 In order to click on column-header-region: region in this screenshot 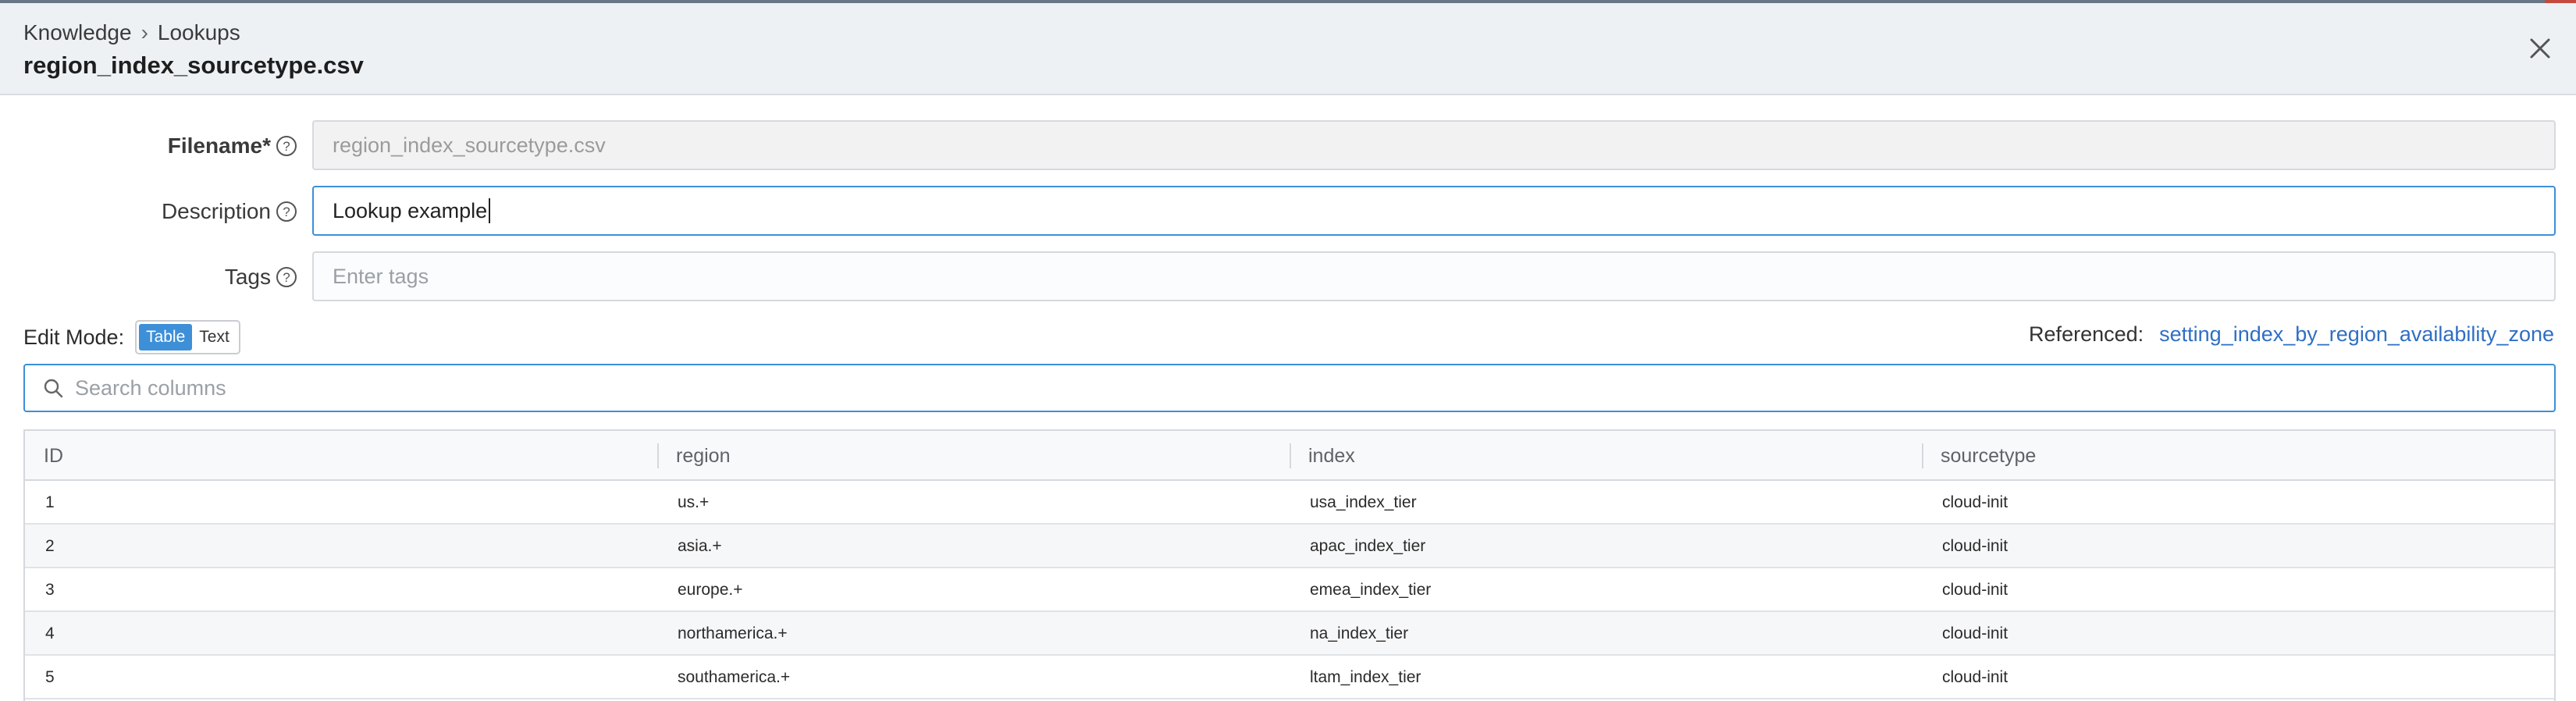, I will do `click(973, 456)`.